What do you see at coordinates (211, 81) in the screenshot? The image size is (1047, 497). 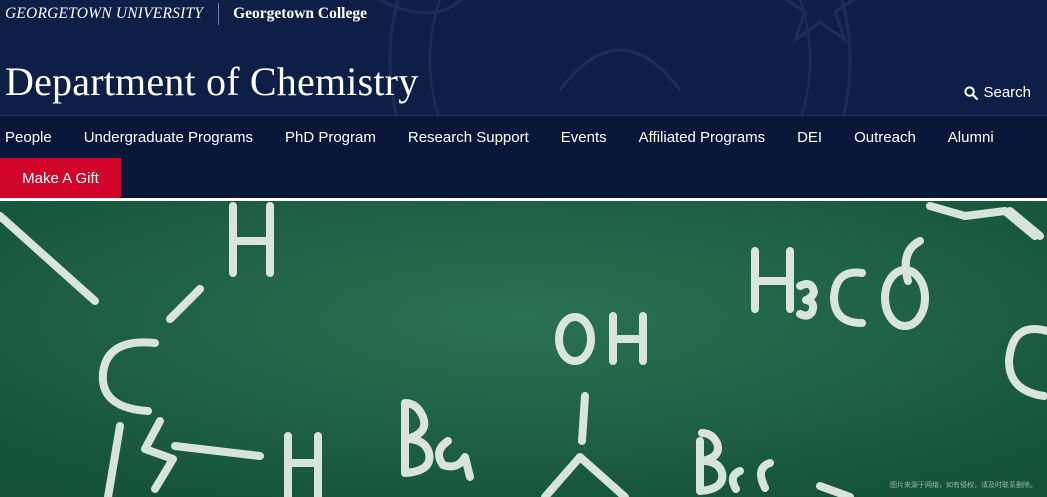 I see `page-title: Department of Chemistry` at bounding box center [211, 81].